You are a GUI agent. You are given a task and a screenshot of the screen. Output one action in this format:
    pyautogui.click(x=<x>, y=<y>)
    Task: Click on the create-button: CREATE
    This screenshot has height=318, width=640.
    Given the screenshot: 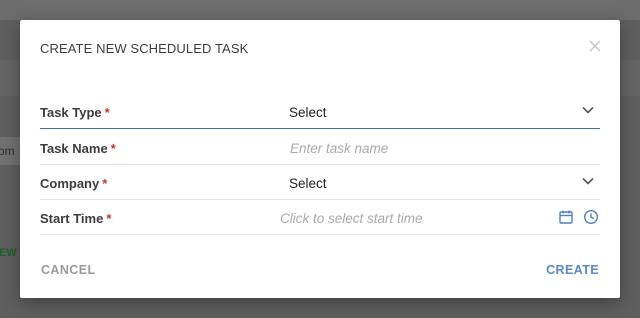 What is the action you would take?
    pyautogui.click(x=572, y=270)
    